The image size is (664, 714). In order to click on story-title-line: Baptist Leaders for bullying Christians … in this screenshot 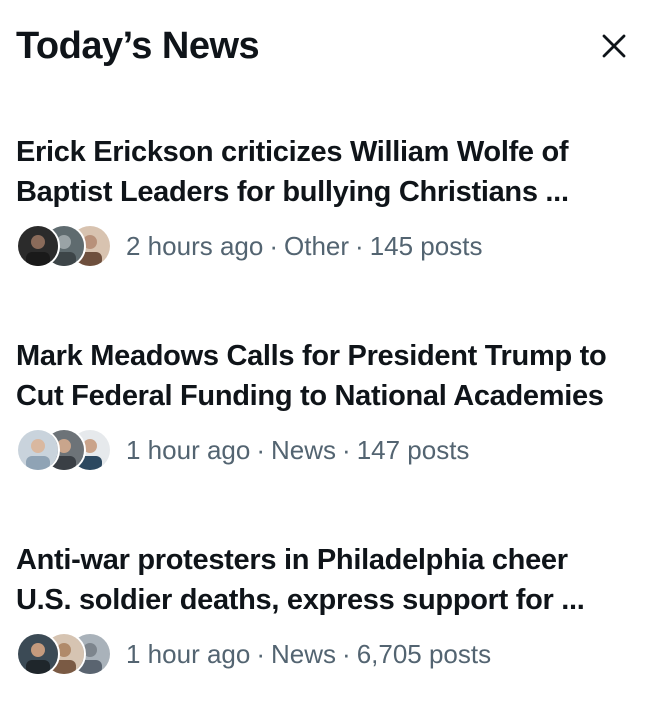, I will do `click(292, 192)`.